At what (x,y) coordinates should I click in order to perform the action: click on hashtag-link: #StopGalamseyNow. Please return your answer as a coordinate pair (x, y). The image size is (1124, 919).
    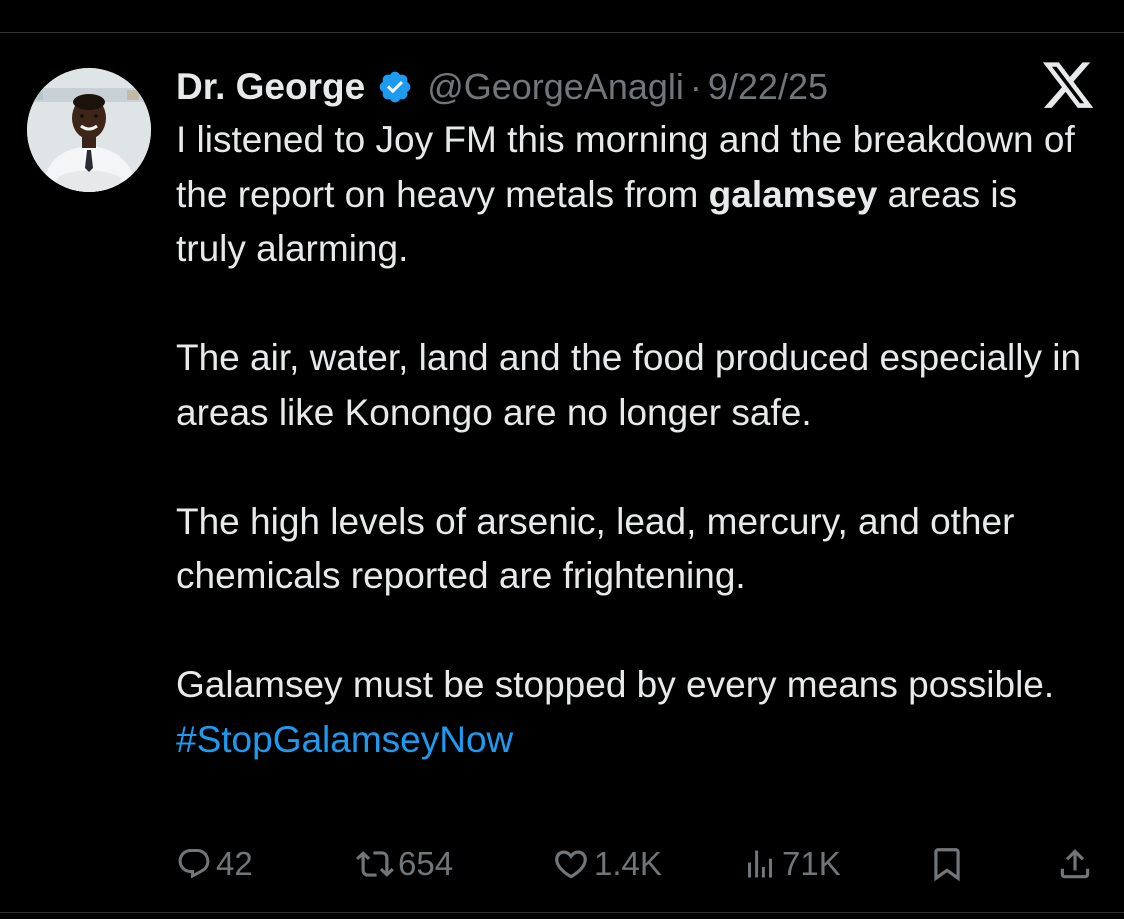
    Looking at the image, I should click on (344, 739).